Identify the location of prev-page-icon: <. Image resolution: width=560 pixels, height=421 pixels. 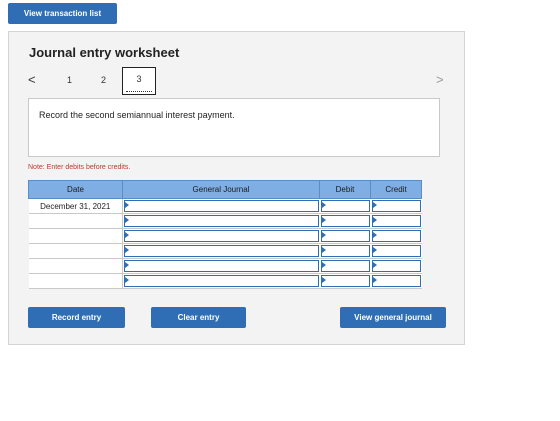
(32, 79).